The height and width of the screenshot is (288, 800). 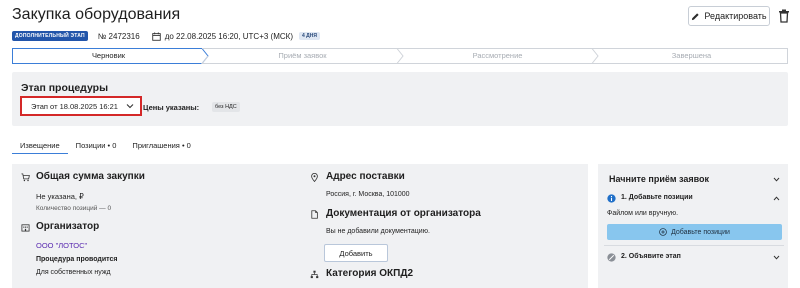 What do you see at coordinates (643, 213) in the screenshot?
I see `step-add-positions-desc: Файлом или вручную.` at bounding box center [643, 213].